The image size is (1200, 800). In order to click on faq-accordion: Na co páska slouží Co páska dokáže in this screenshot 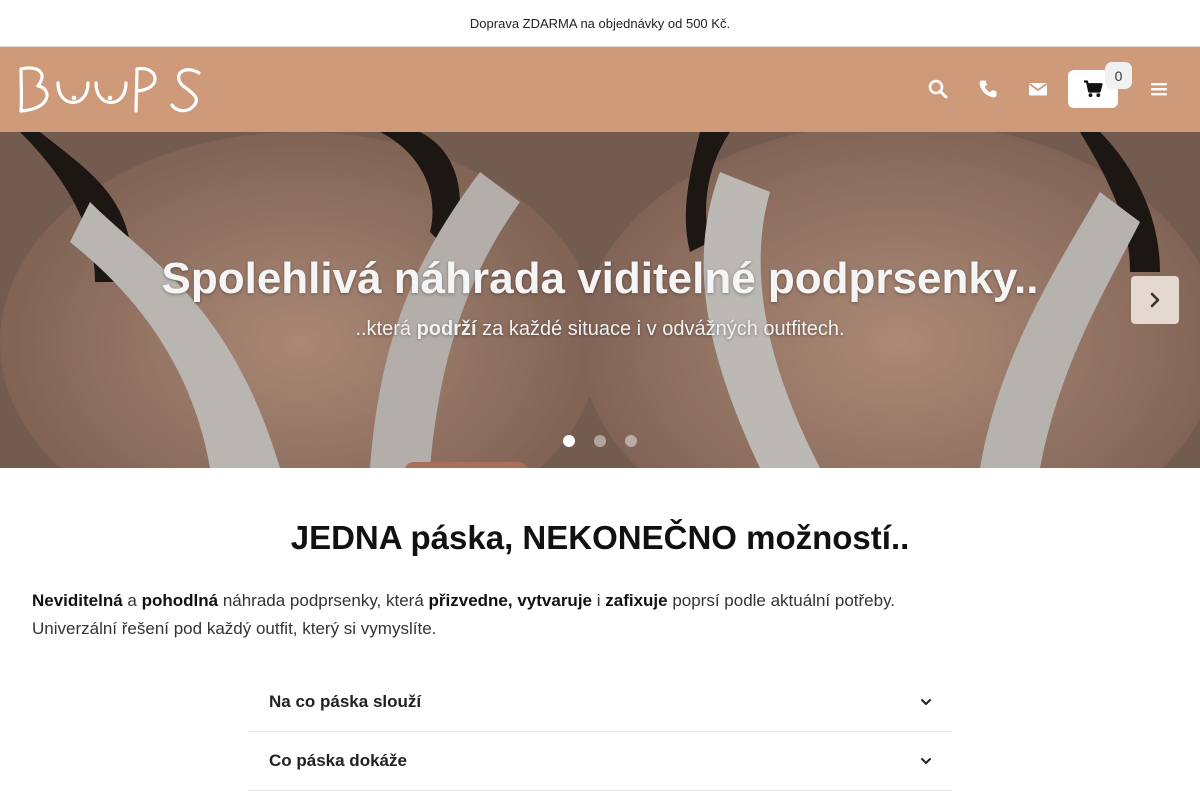, I will do `click(600, 732)`.